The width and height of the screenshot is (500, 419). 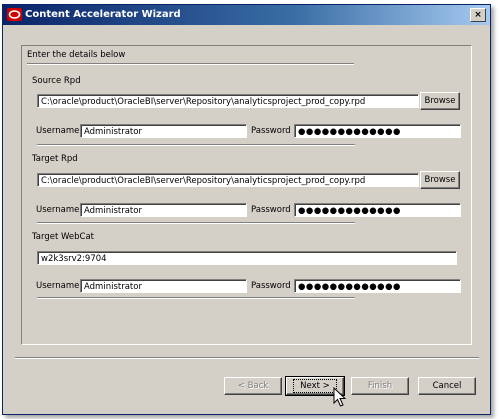 What do you see at coordinates (58, 131) in the screenshot?
I see `source-username-label: Username` at bounding box center [58, 131].